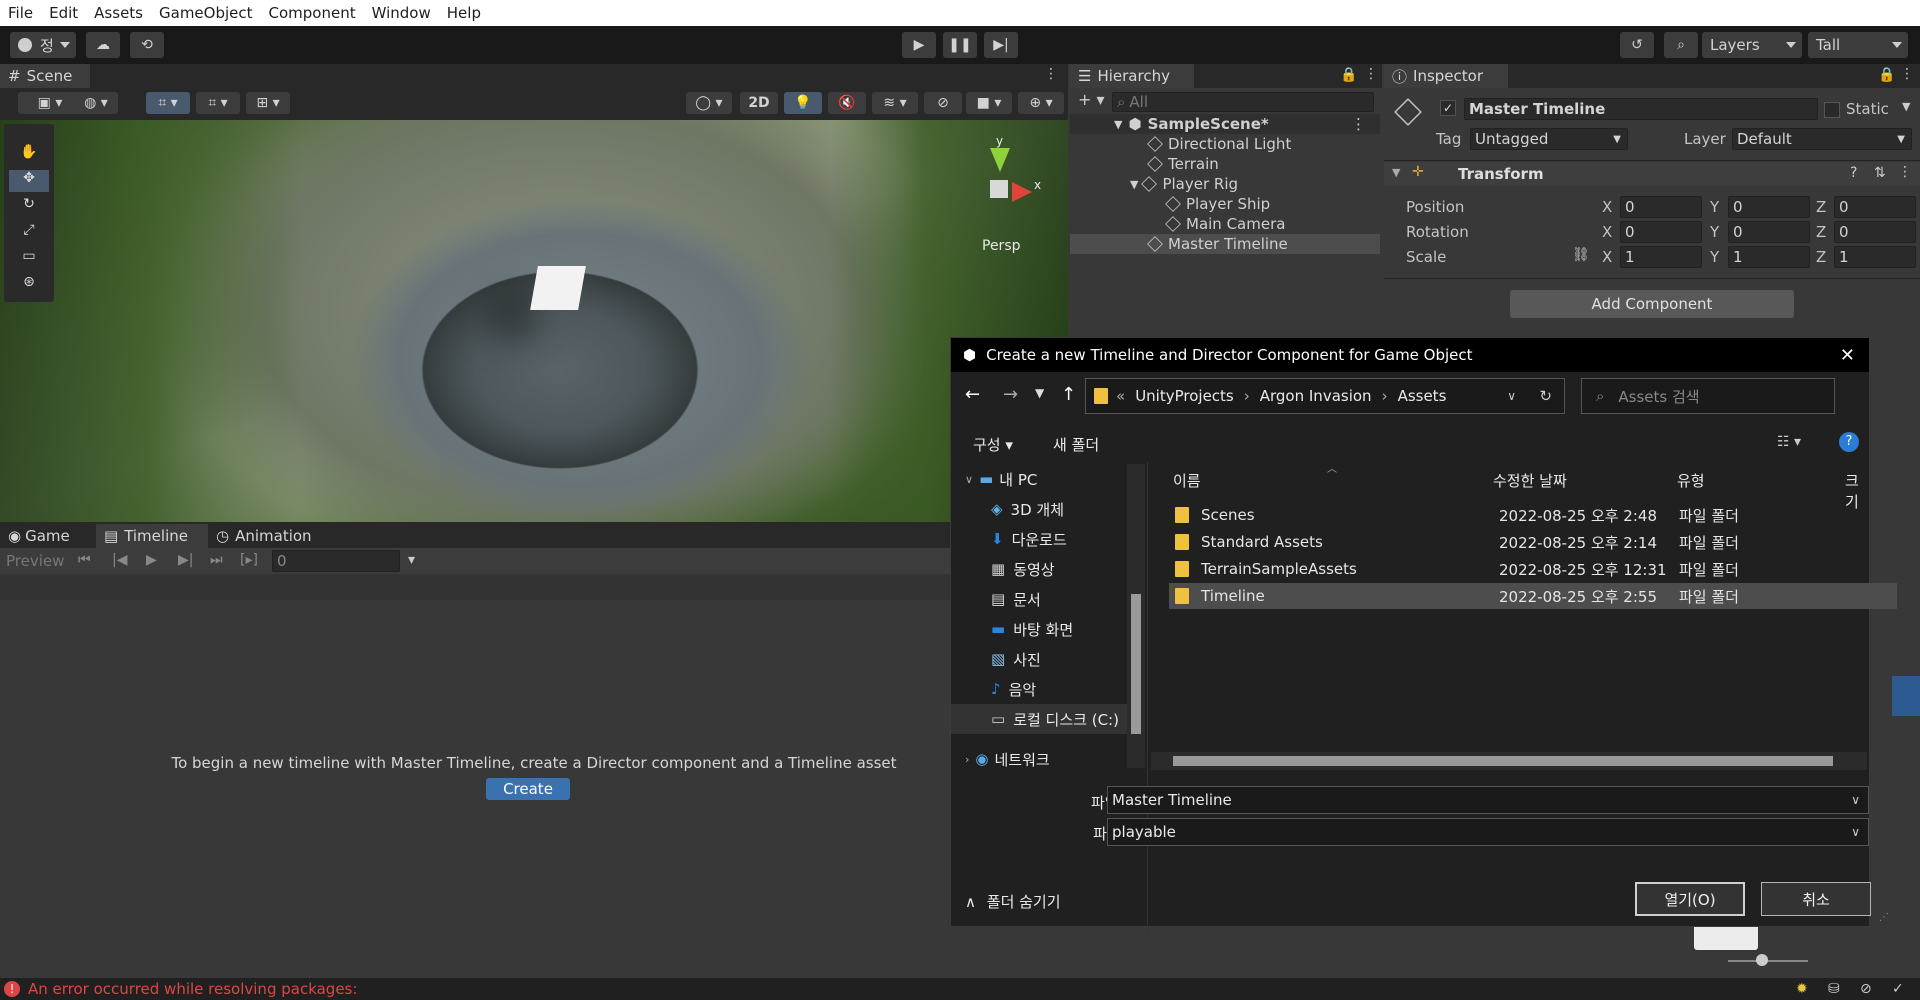  What do you see at coordinates (1488, 800) in the screenshot?
I see `filename-input: Master Timeline ∨` at bounding box center [1488, 800].